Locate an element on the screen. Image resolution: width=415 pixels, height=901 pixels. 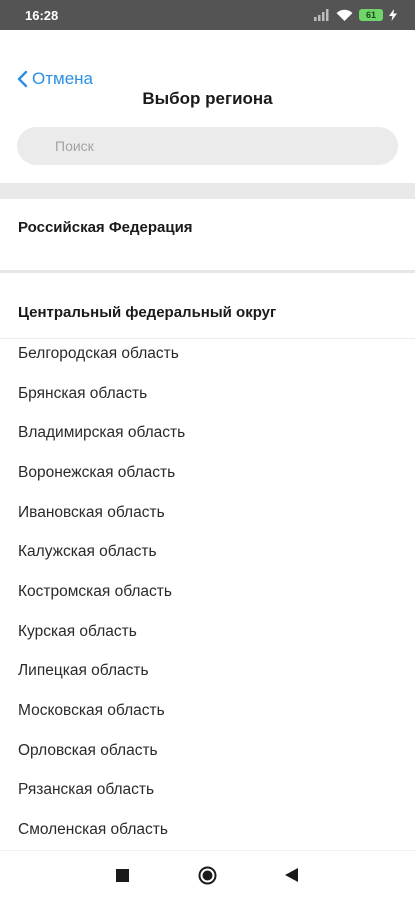
list-item: Смоленская область is located at coordinates (207, 830).